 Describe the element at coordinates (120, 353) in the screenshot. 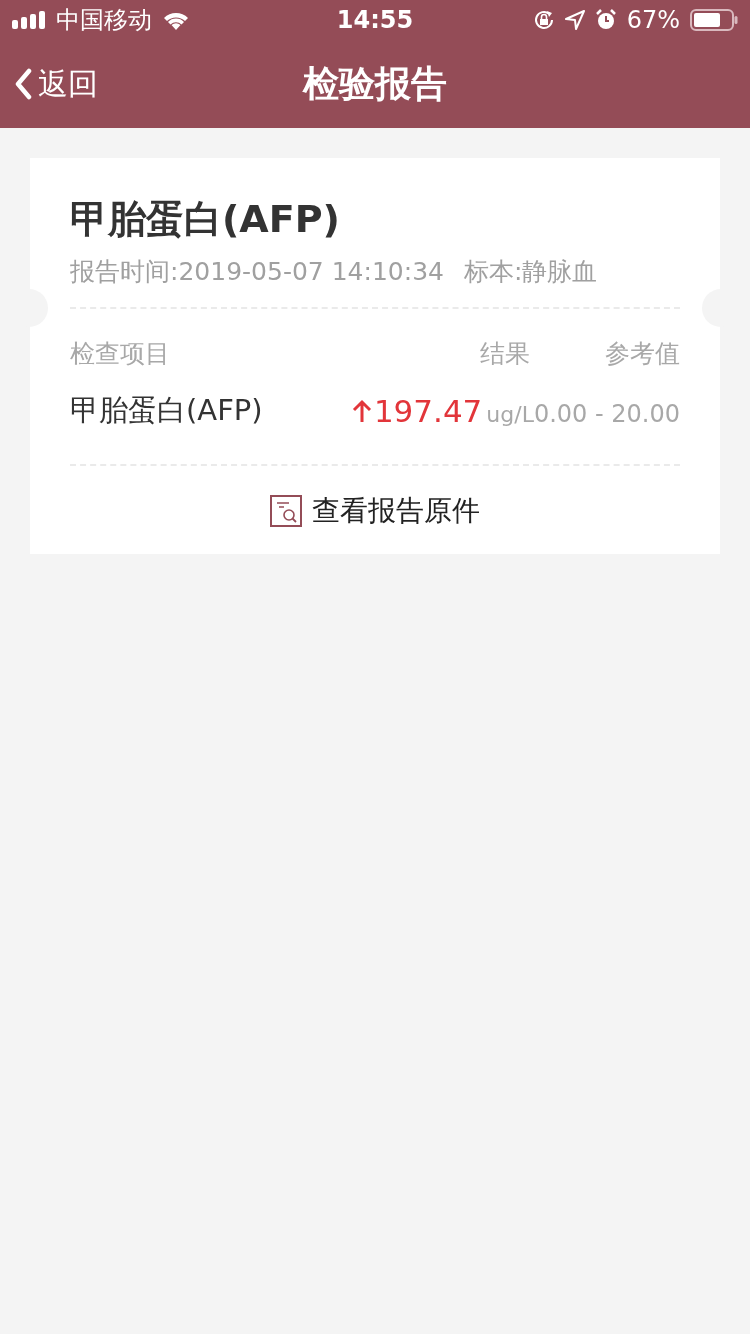

I see `column-header: 检查项目` at that location.